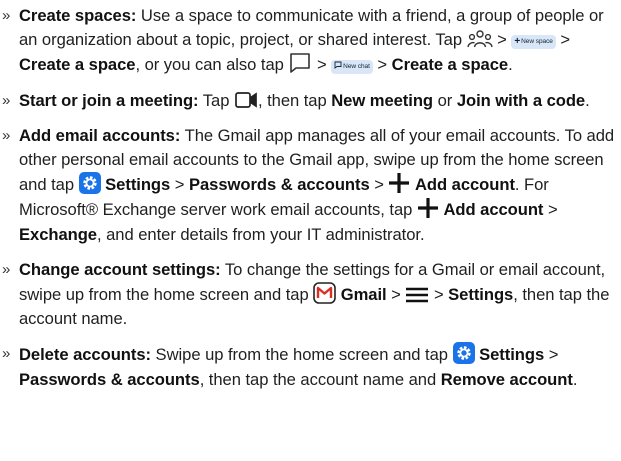  I want to click on item-title: Delete accounts:, so click(85, 355).